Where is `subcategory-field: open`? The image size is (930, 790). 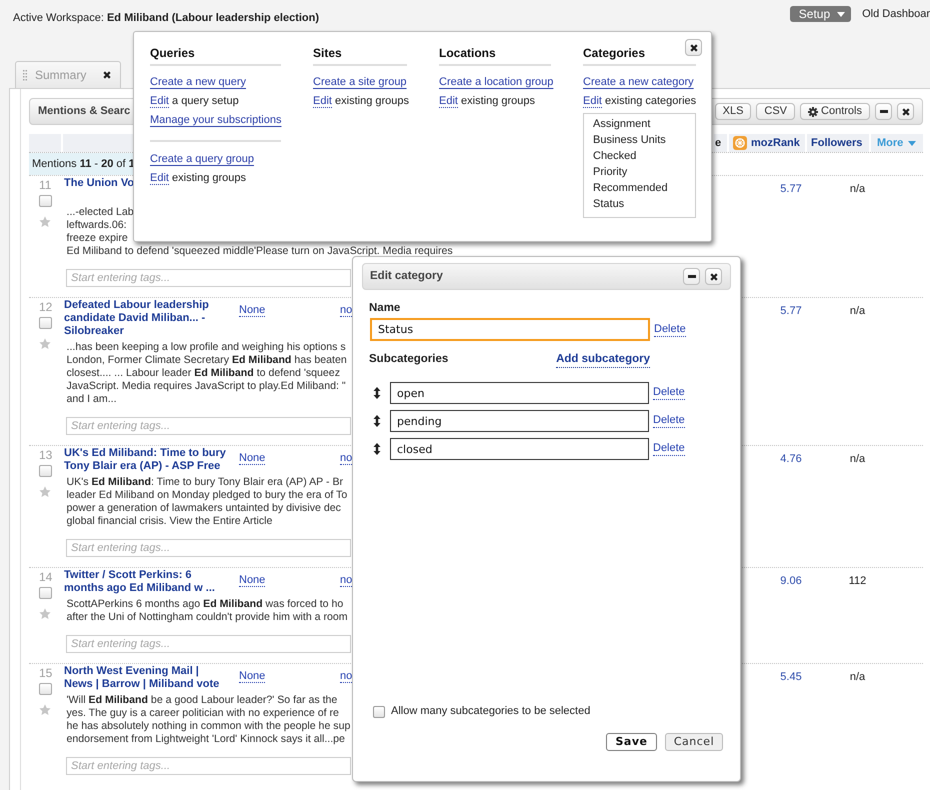
subcategory-field: open is located at coordinates (519, 393).